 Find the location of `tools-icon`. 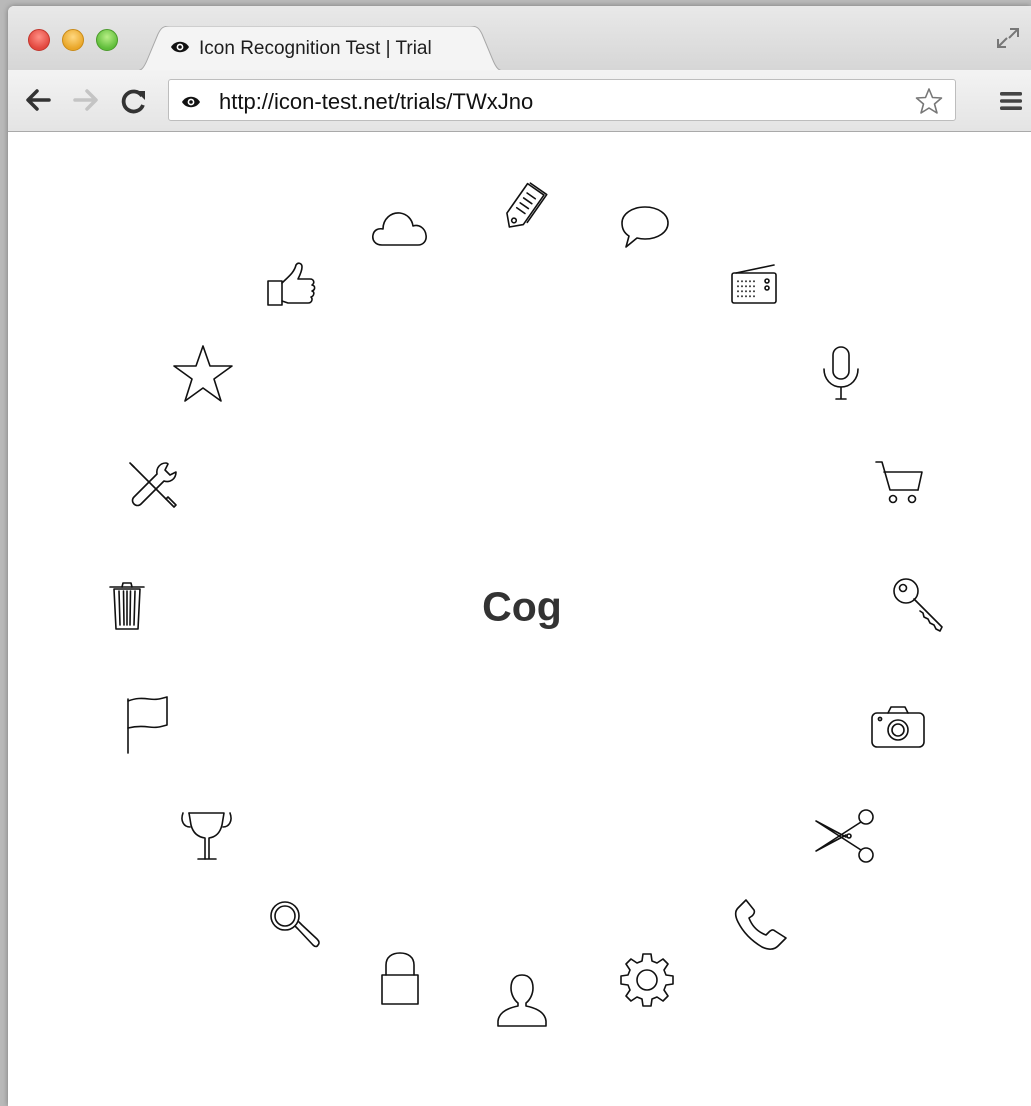

tools-icon is located at coordinates (155, 485).